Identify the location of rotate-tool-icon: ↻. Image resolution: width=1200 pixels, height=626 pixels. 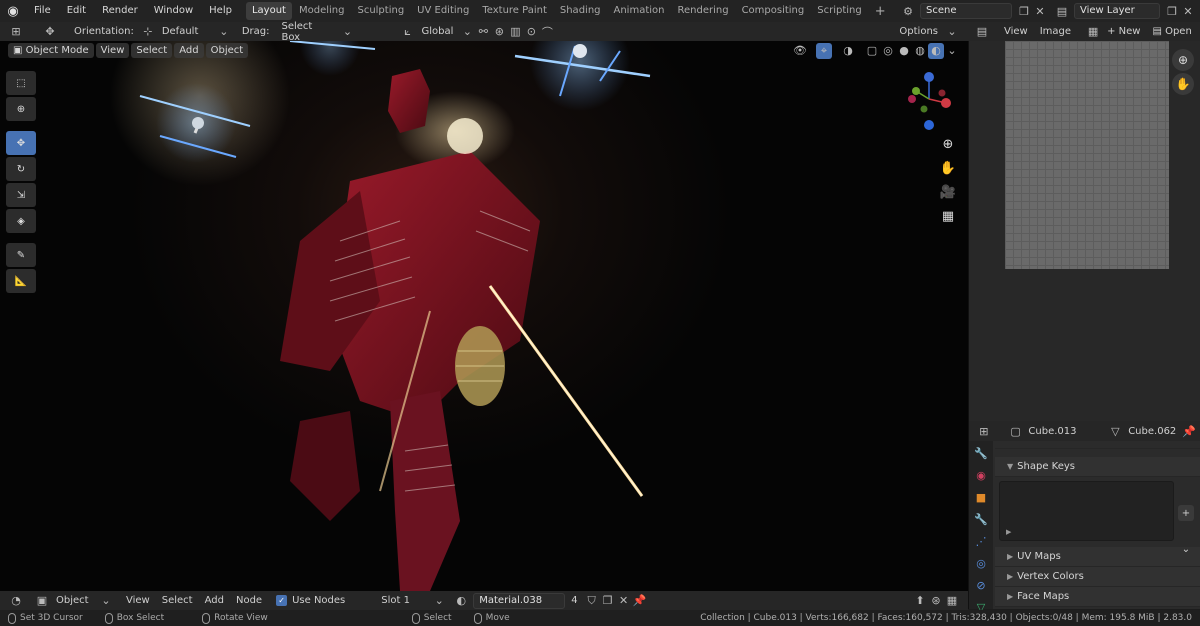
(21, 169).